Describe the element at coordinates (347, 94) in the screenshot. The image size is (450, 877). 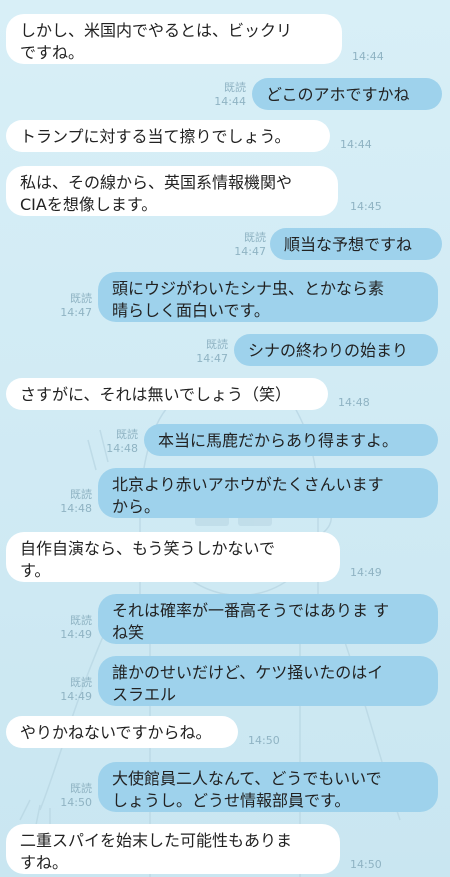
I see `outgoing-message: どこのアホですかね` at that location.